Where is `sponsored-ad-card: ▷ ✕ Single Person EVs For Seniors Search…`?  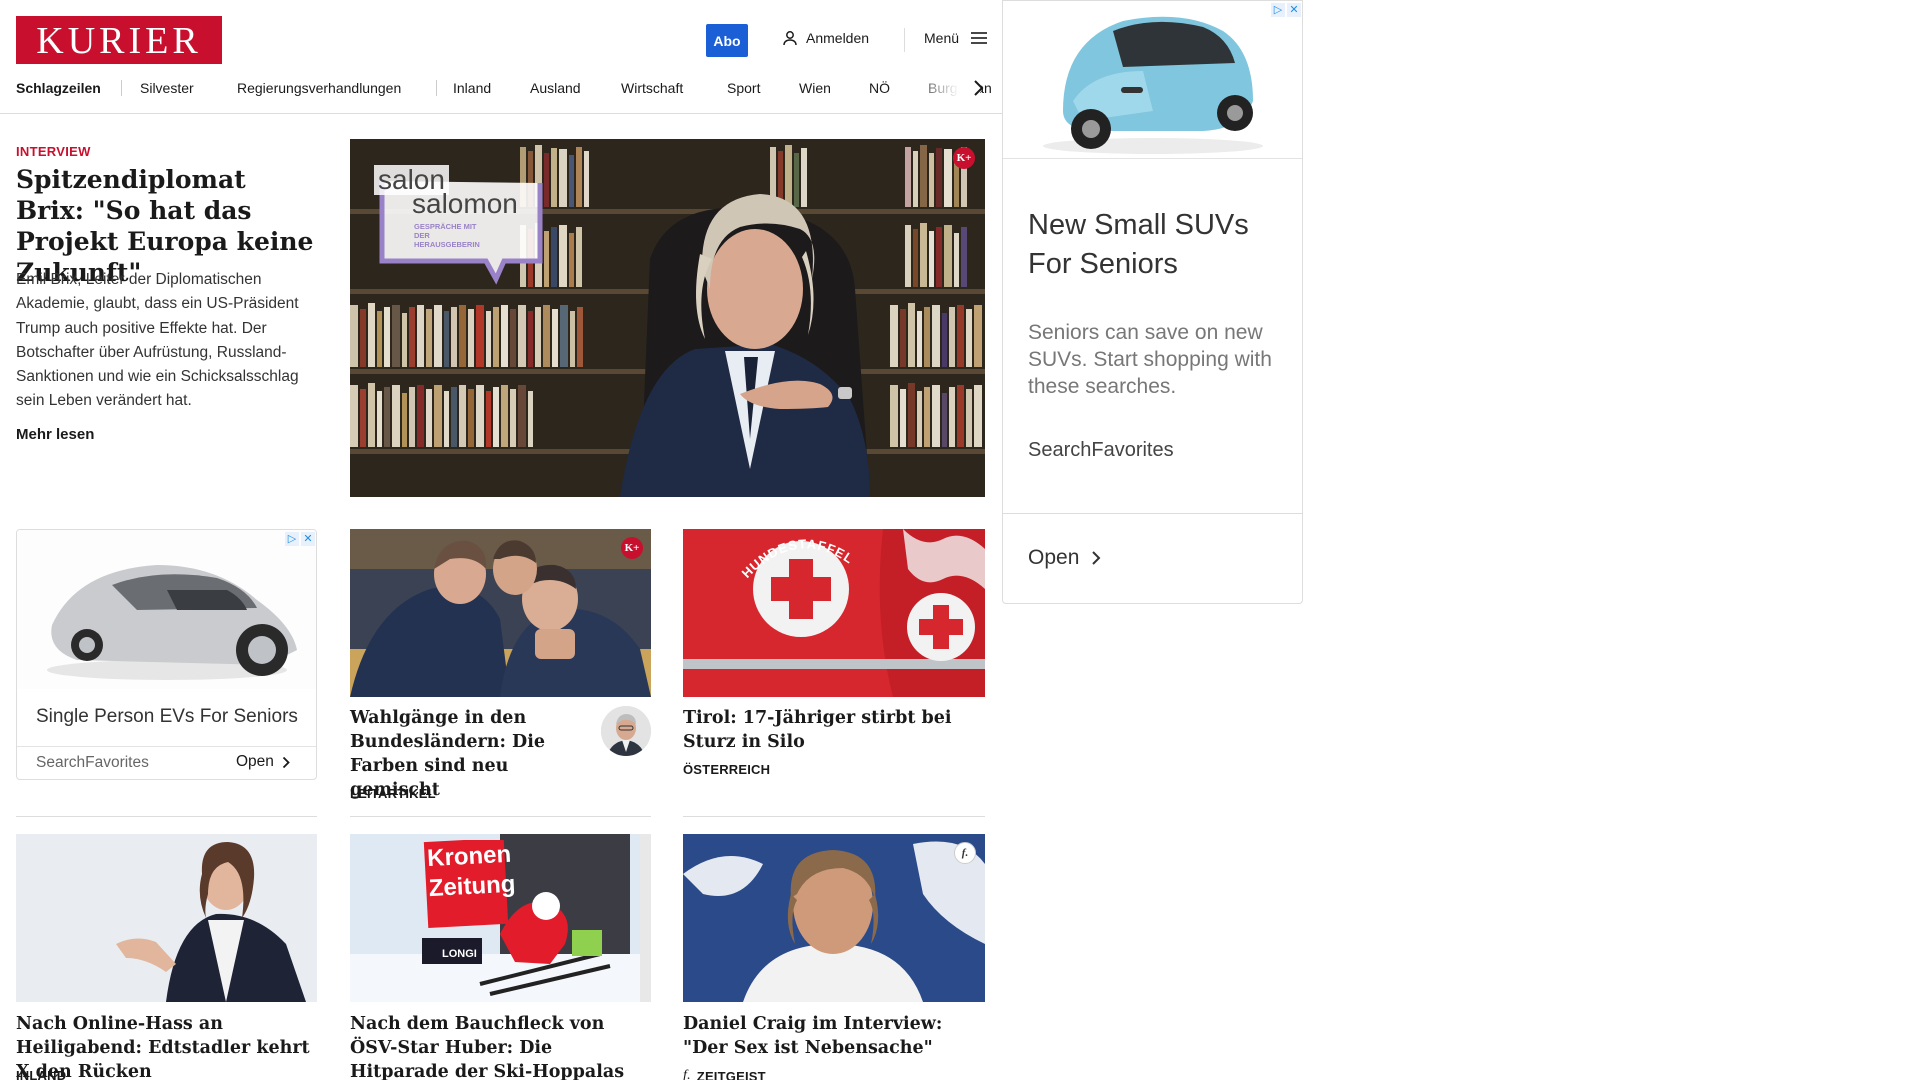 sponsored-ad-card: ▷ ✕ Single Person EVs For Seniors Search… is located at coordinates (166, 654).